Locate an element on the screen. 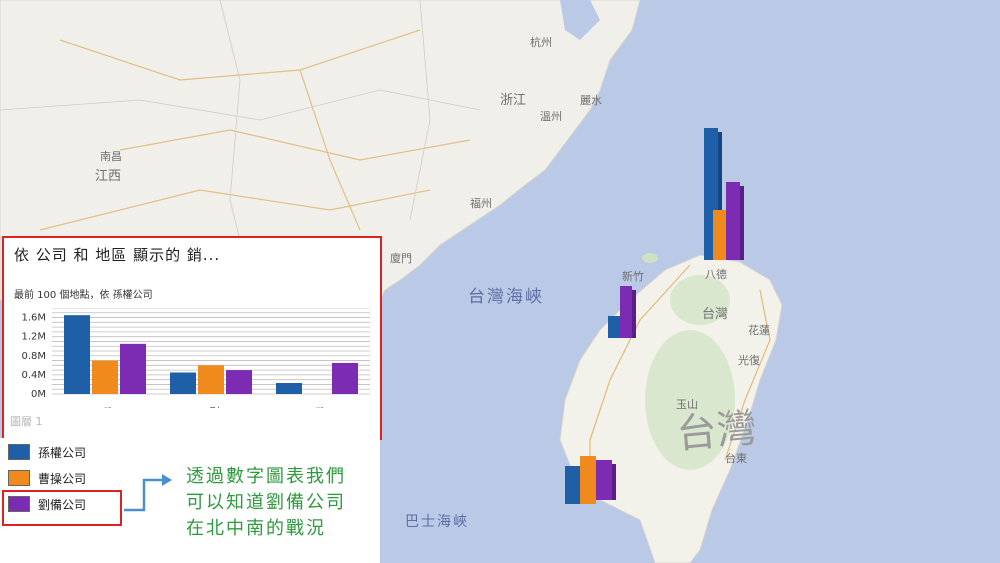 The image size is (1000, 563). legend-item-cao-cao: 曹操公司 is located at coordinates (47, 478).